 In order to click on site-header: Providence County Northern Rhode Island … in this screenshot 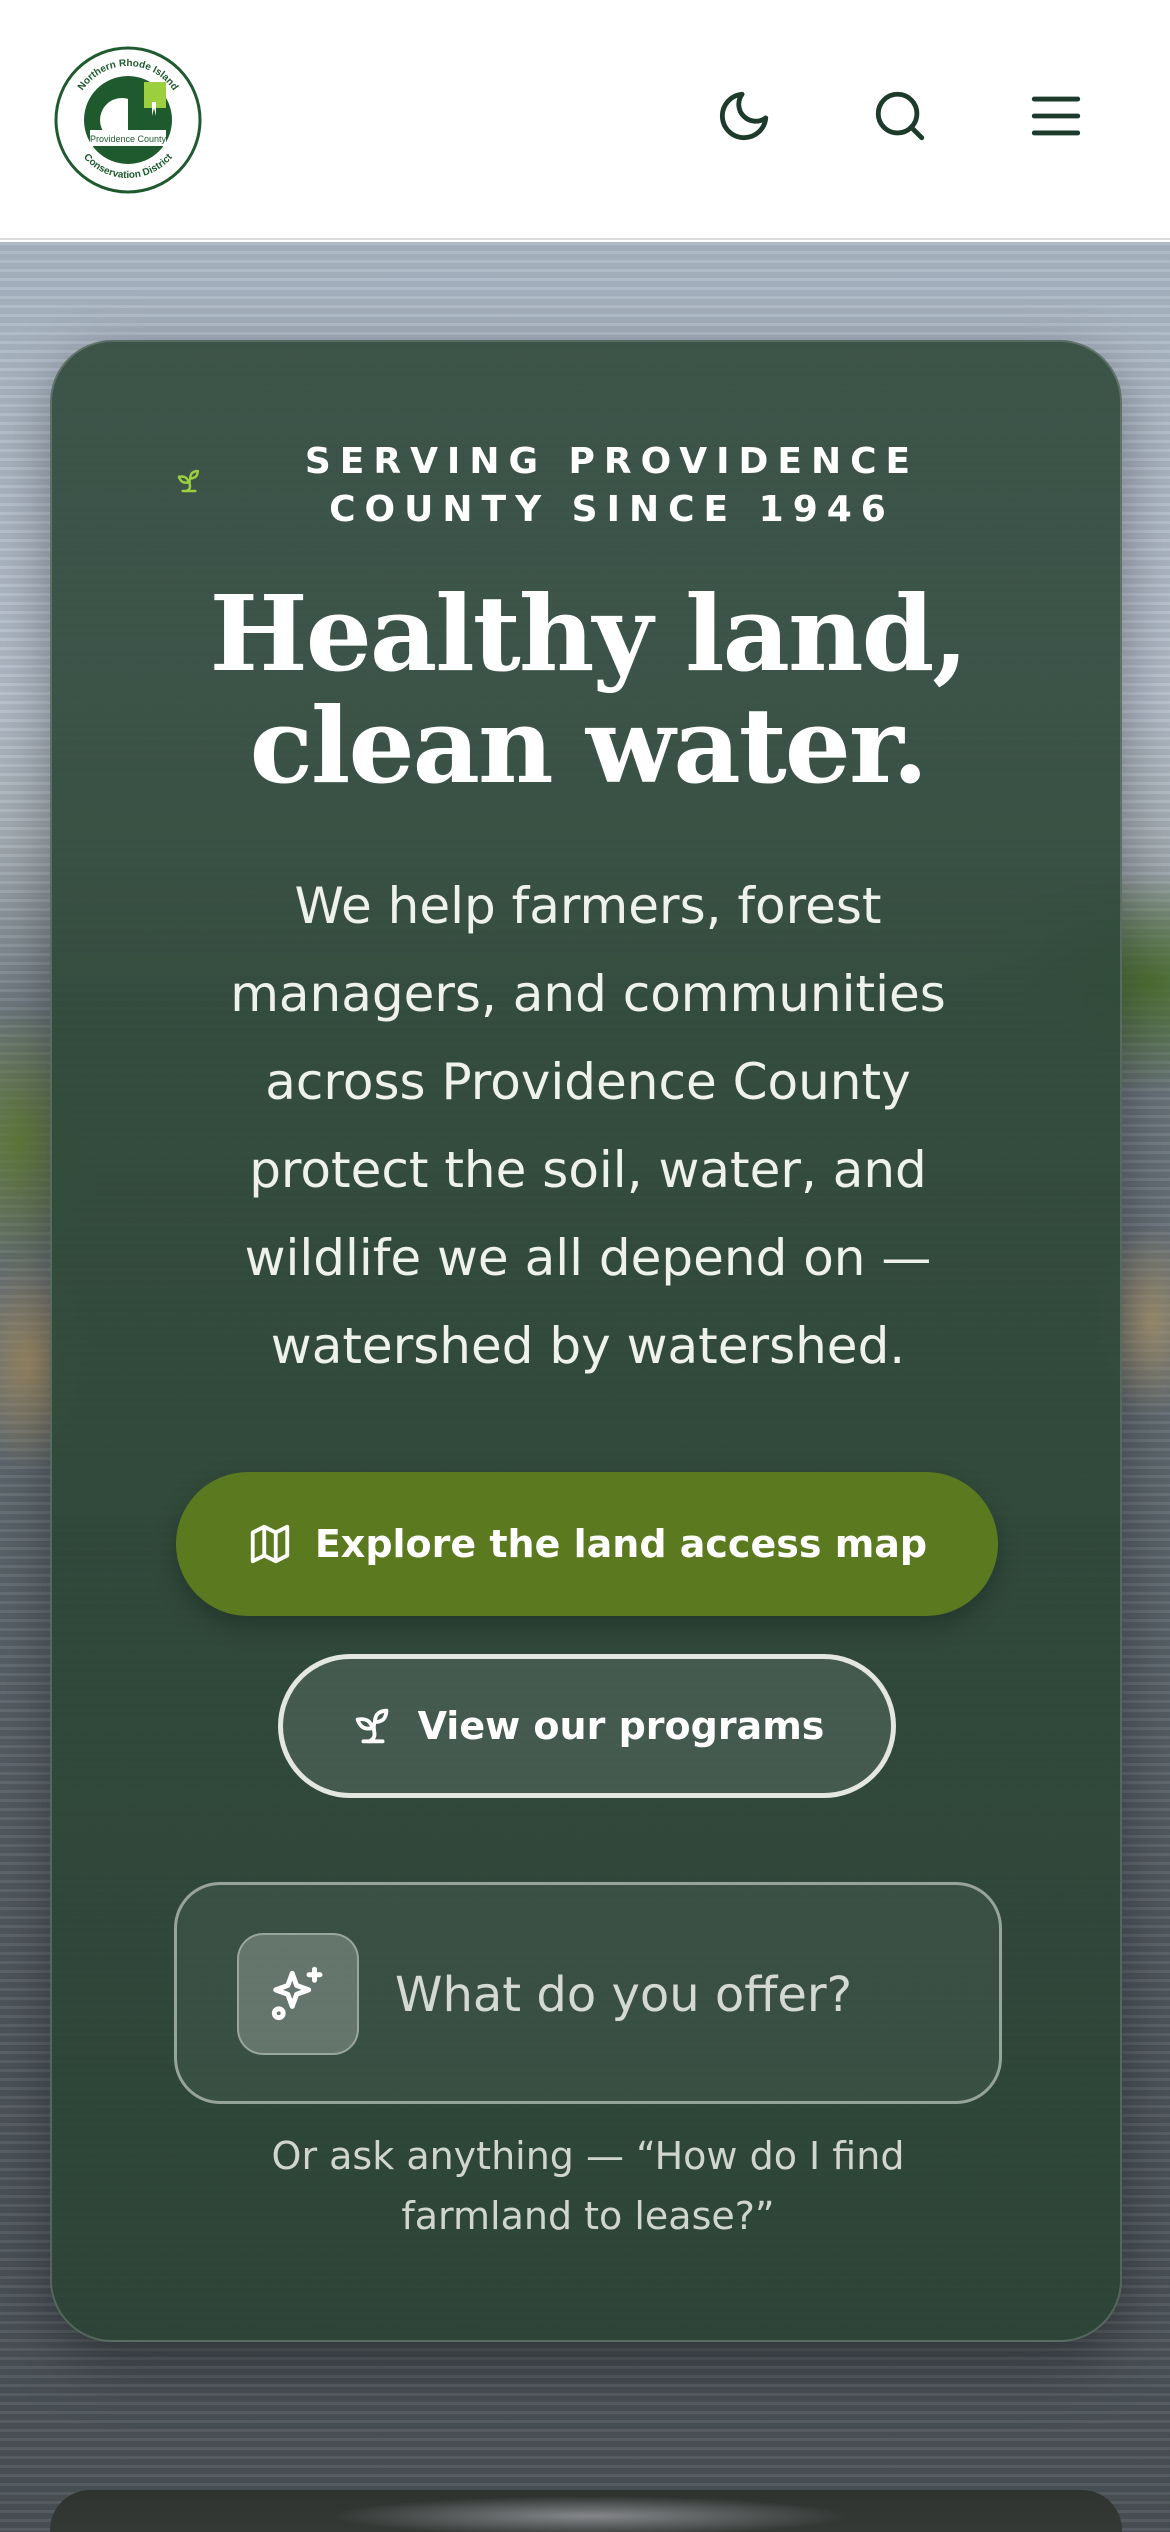, I will do `click(585, 120)`.